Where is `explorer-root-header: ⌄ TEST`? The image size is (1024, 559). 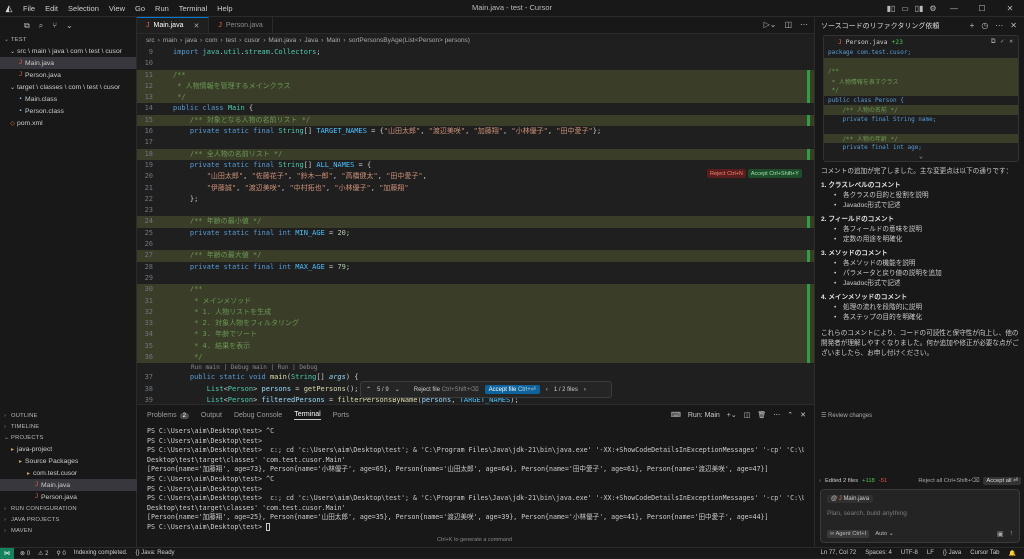 explorer-root-header: ⌄ TEST is located at coordinates (68, 39).